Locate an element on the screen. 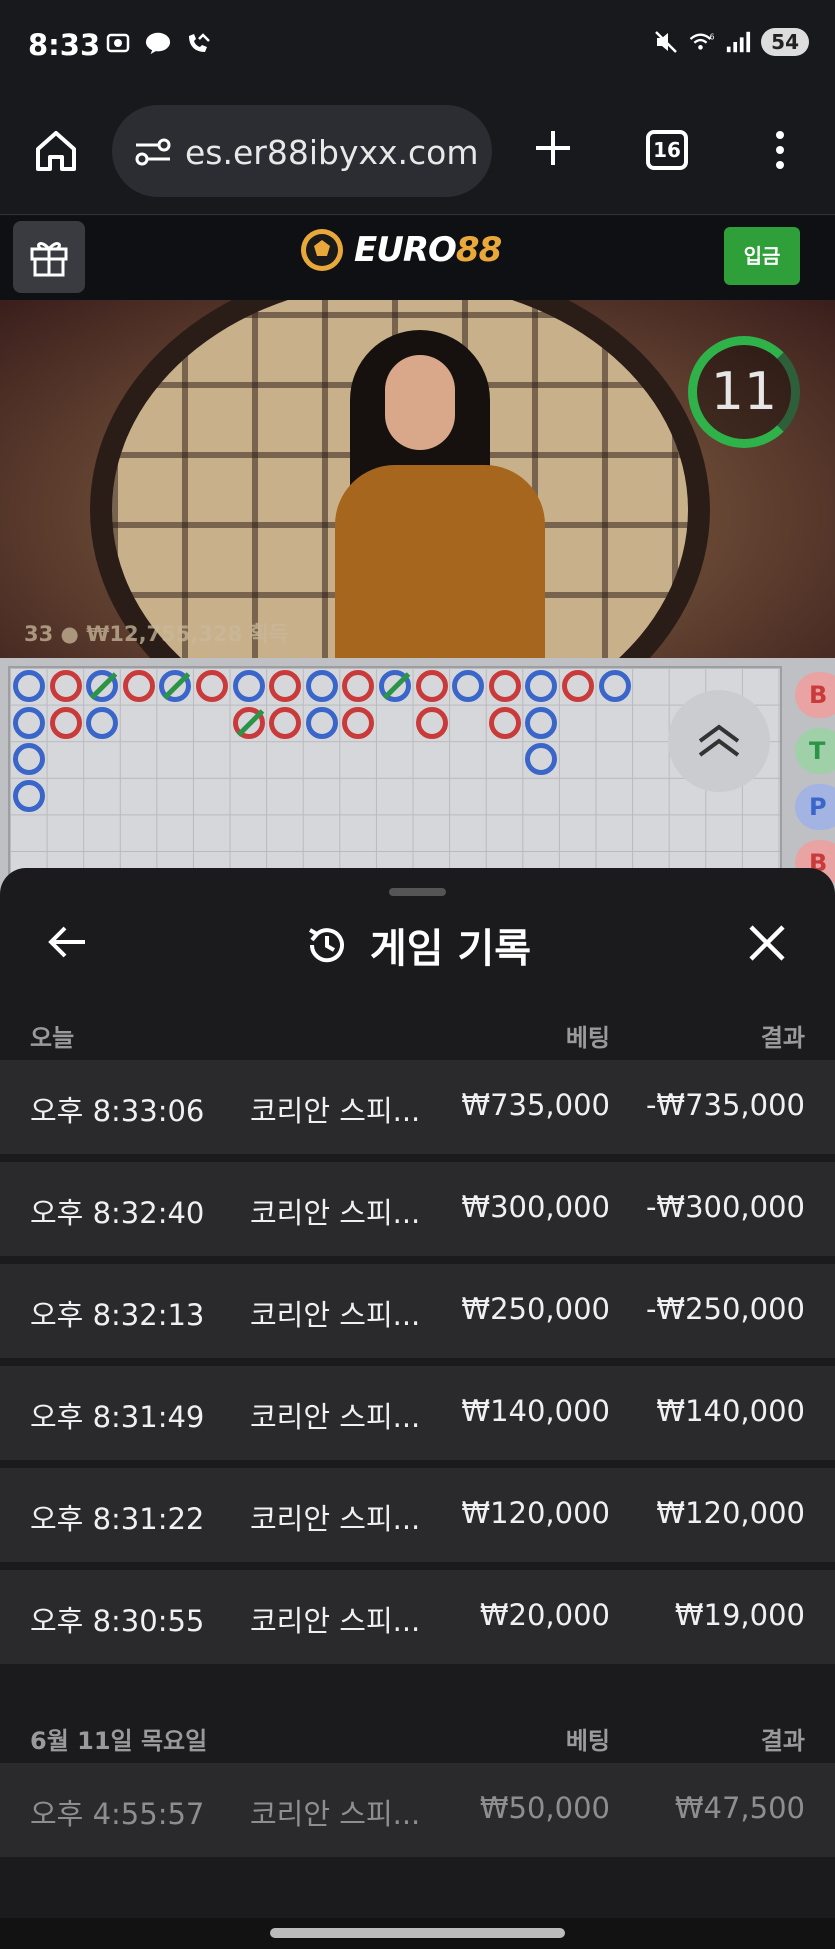 The image size is (835, 1949). row-bet: ₩735,000 is located at coordinates (535, 1105).